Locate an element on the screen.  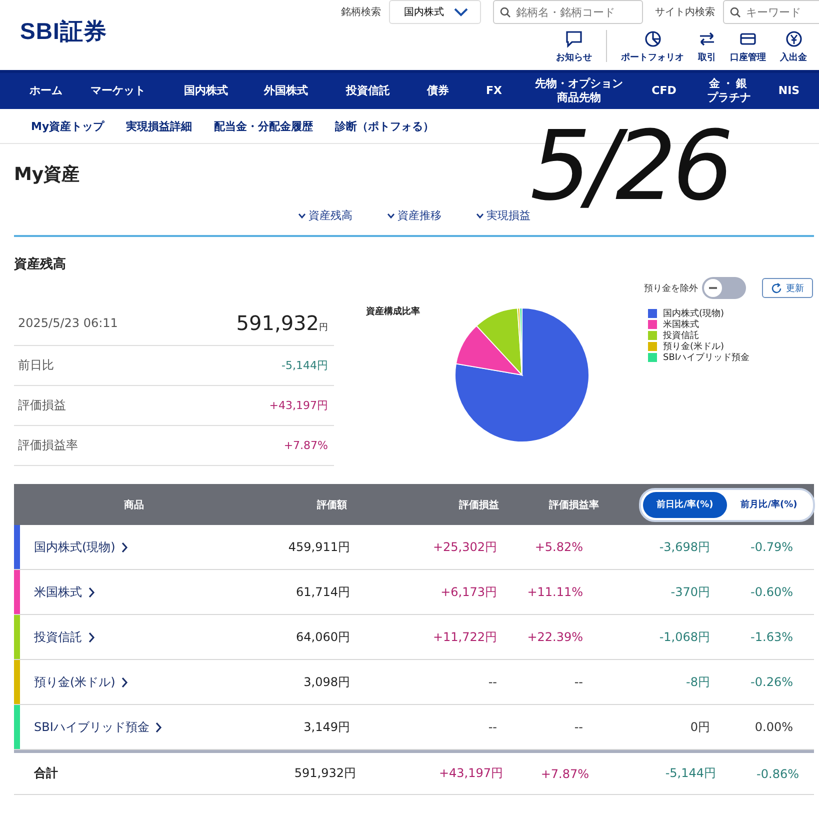
toggle-switch is located at coordinates (724, 288).